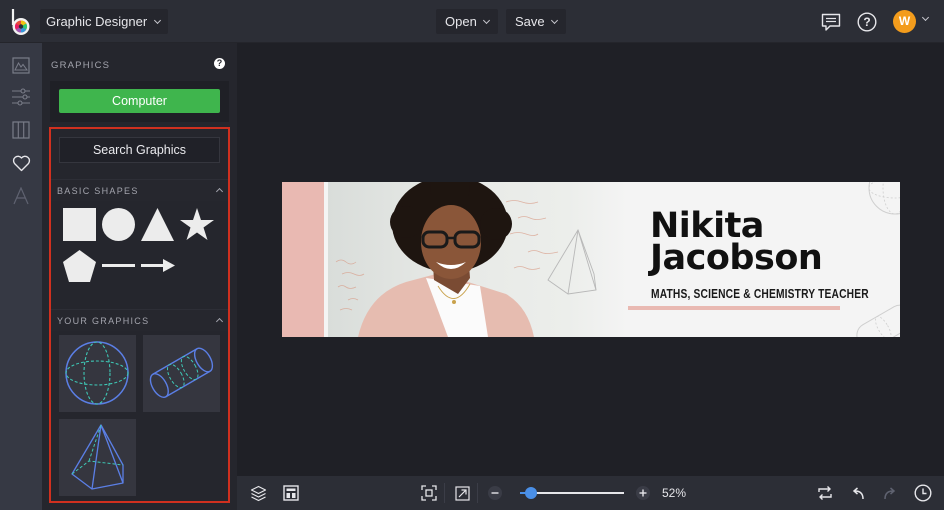 The width and height of the screenshot is (944, 510). Describe the element at coordinates (219, 63) in the screenshot. I see `help-icon: ?` at that location.